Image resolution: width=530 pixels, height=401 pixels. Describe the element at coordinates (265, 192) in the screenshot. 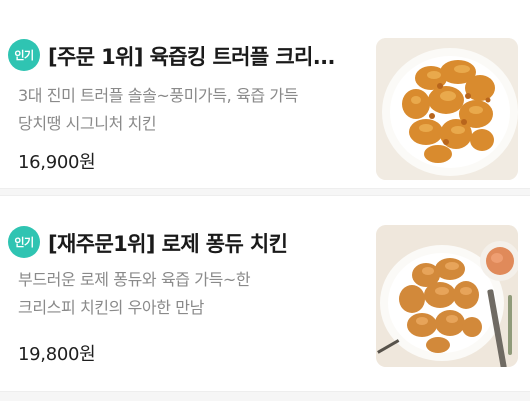

I see `item-divider` at that location.